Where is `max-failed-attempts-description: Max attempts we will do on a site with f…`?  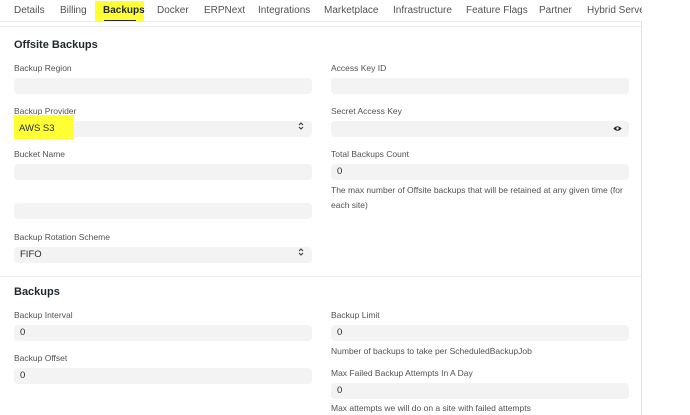
max-failed-attempts-description: Max attempts we will do on a site with f… is located at coordinates (431, 408).